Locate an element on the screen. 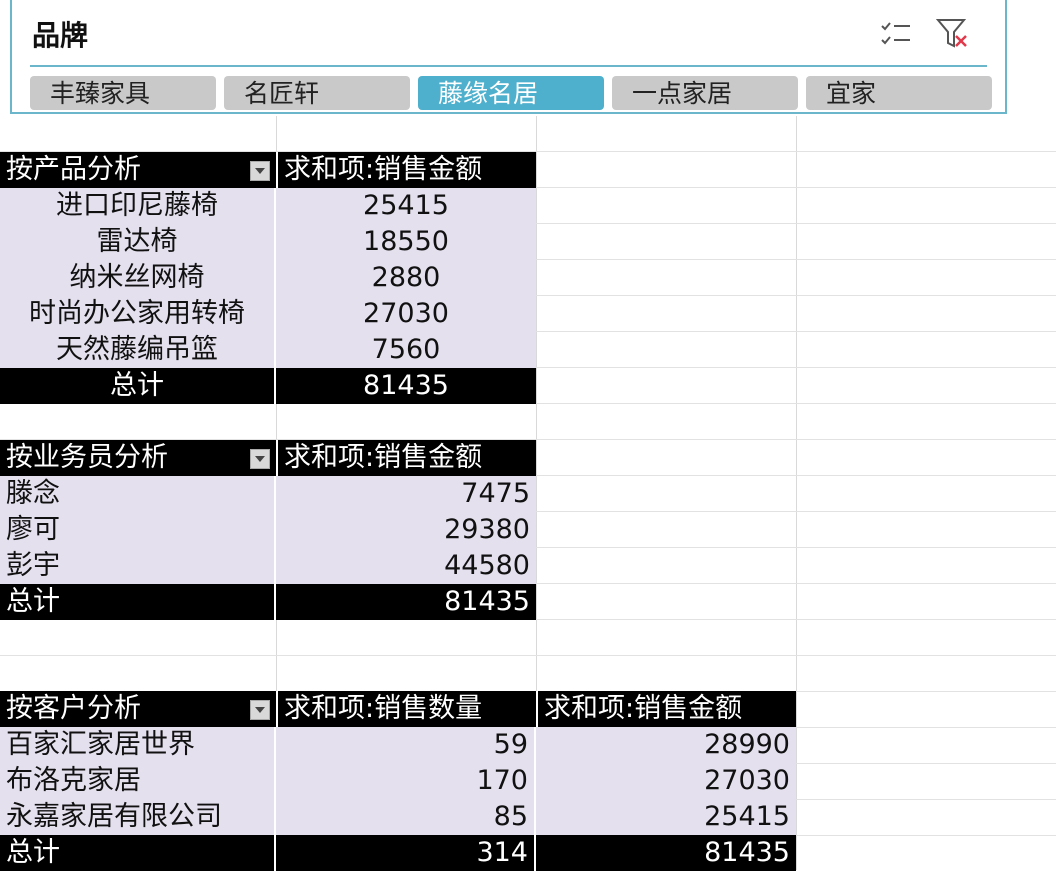 The height and width of the screenshot is (871, 1056). row-label: 雷达椅 is located at coordinates (138, 242).